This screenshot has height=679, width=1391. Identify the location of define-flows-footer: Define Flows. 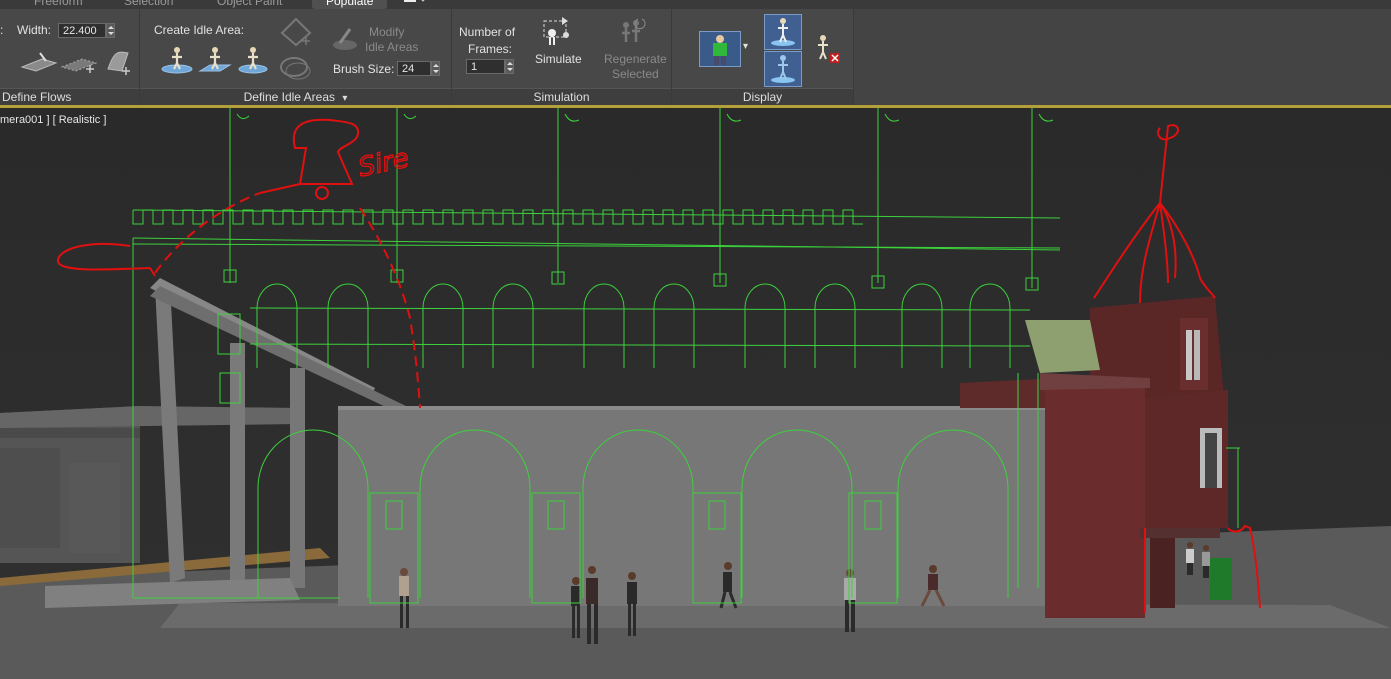
(69, 96).